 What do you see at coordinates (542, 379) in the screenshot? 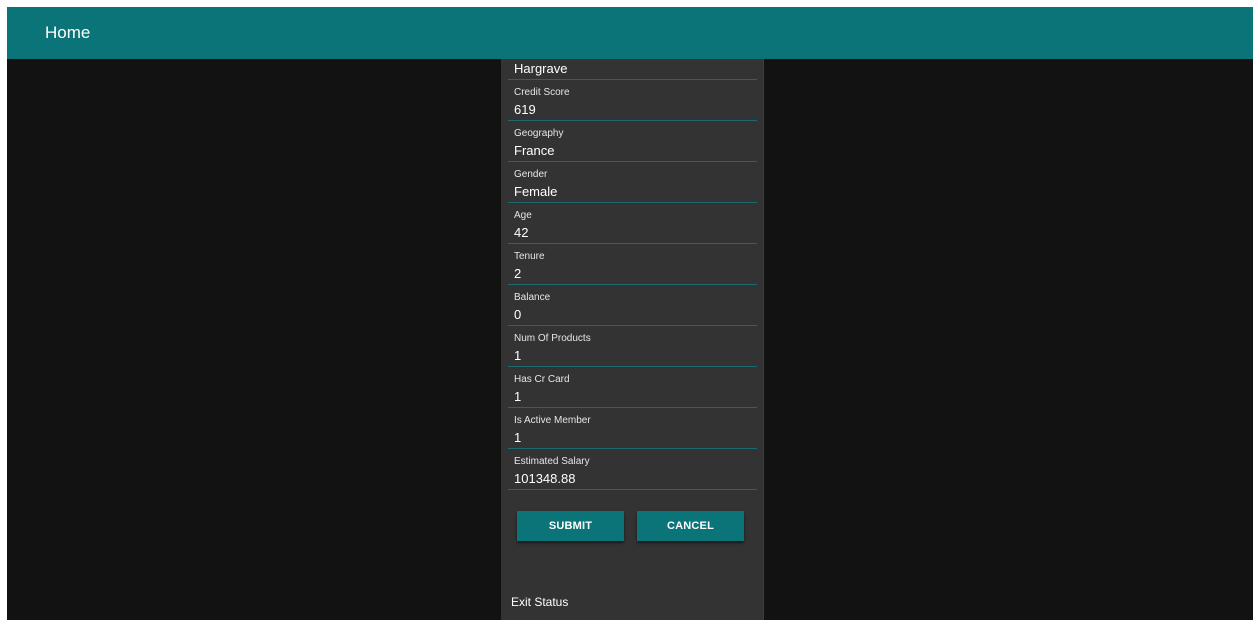
I see `has-cr-card-label: Has Cr Card` at bounding box center [542, 379].